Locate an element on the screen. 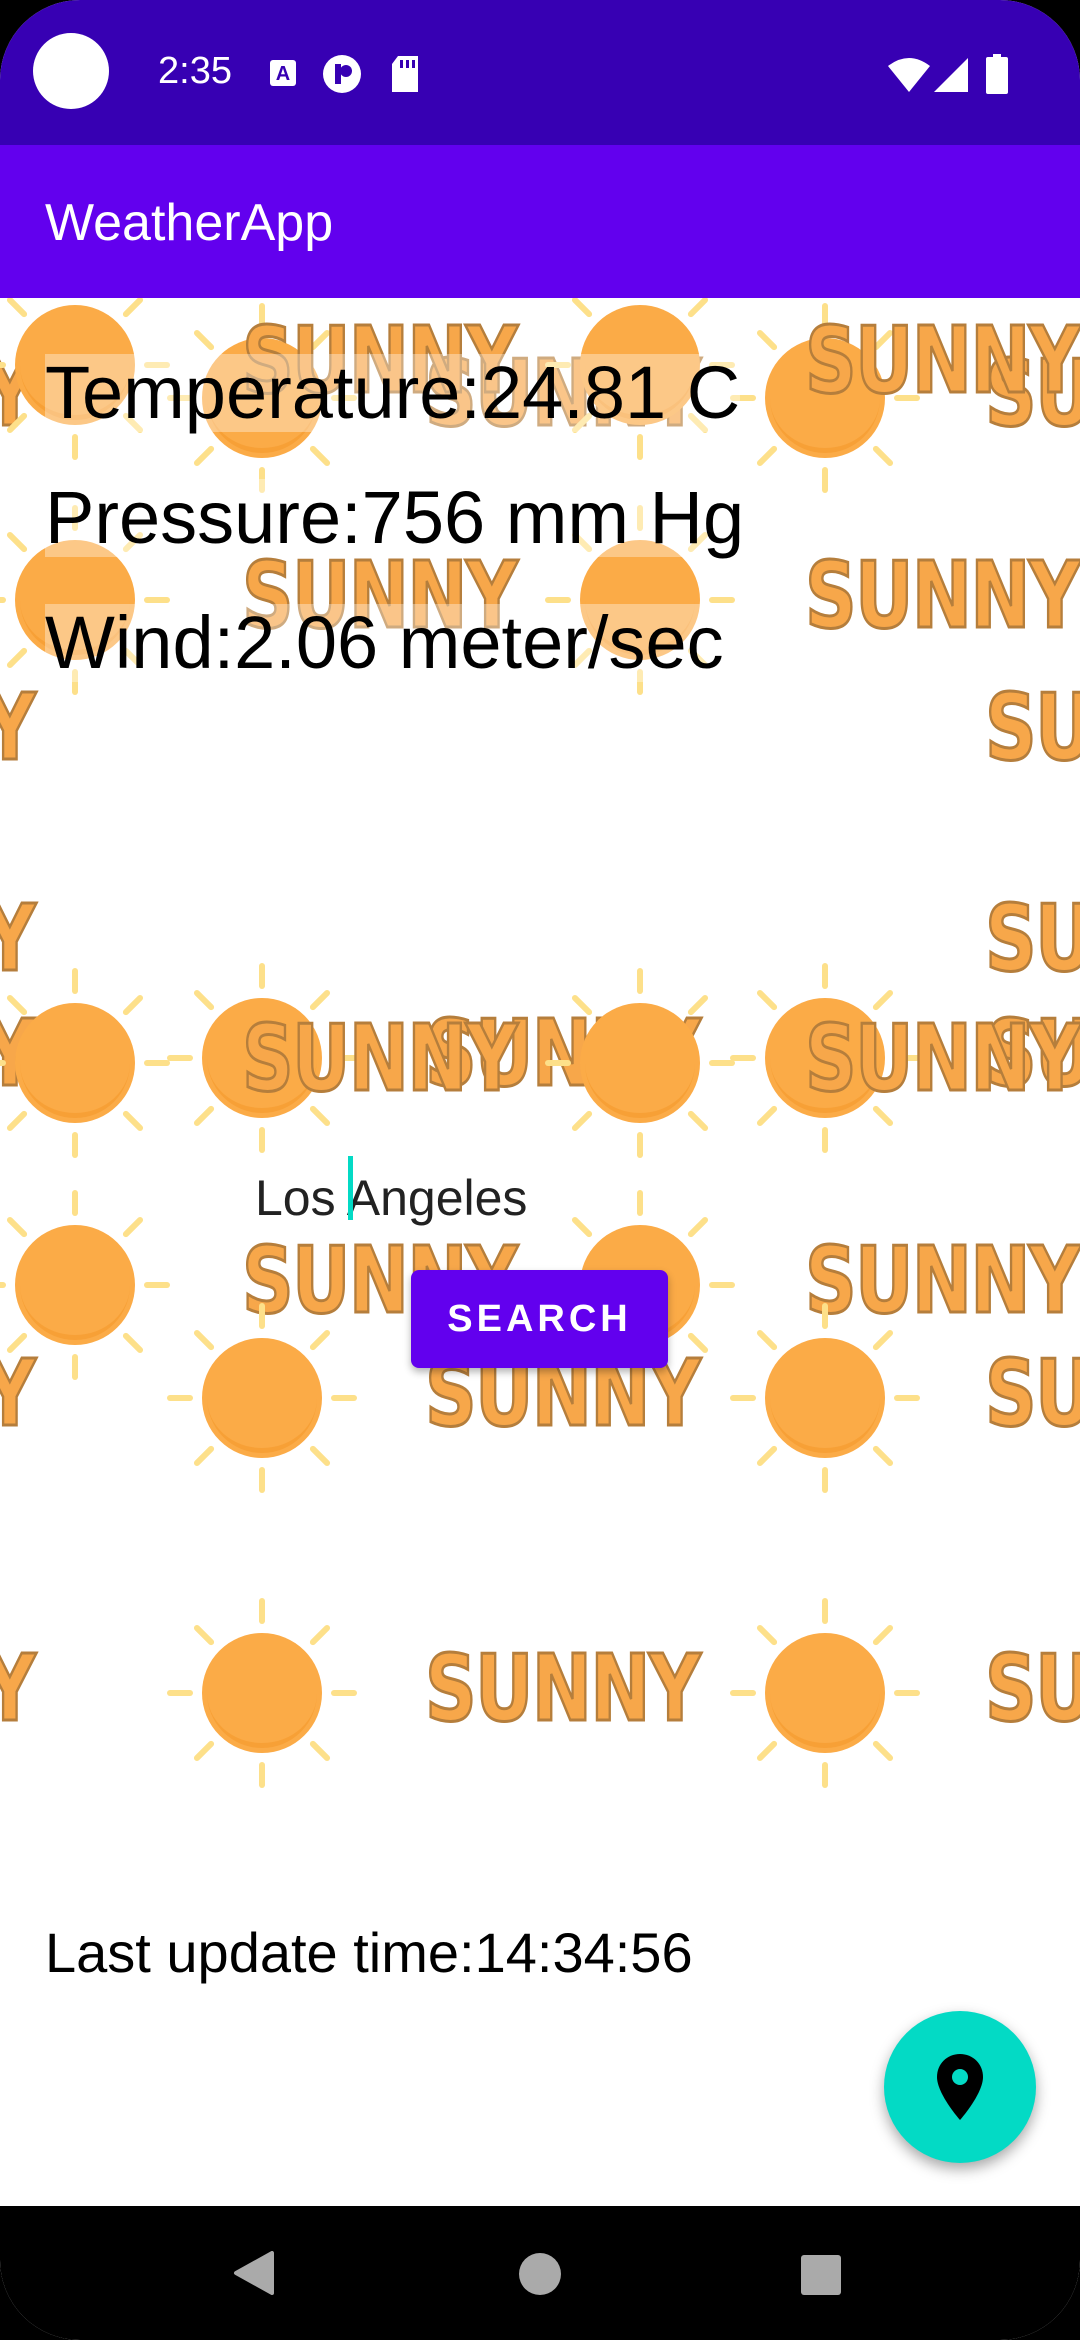  last-update-row: Last update time:14:34:56 is located at coordinates (369, 1952).